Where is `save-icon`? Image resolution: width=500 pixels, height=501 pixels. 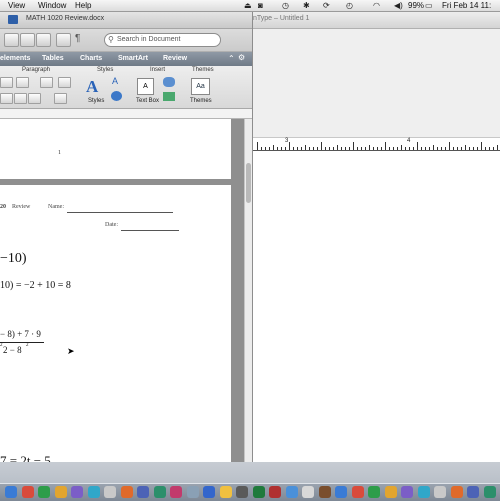 save-icon is located at coordinates (43, 40).